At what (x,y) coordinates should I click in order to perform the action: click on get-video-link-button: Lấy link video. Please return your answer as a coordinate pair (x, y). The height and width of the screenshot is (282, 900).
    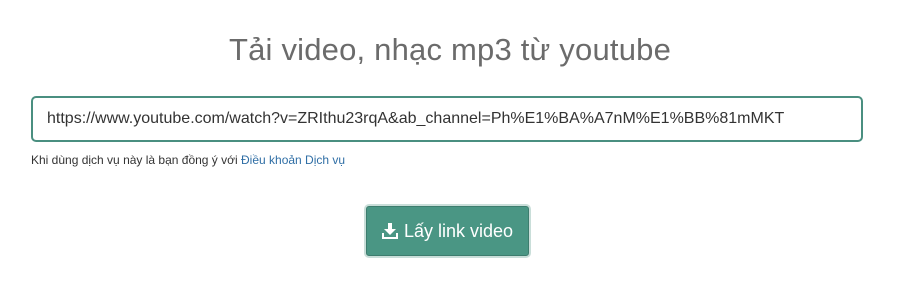
    Looking at the image, I should click on (447, 231).